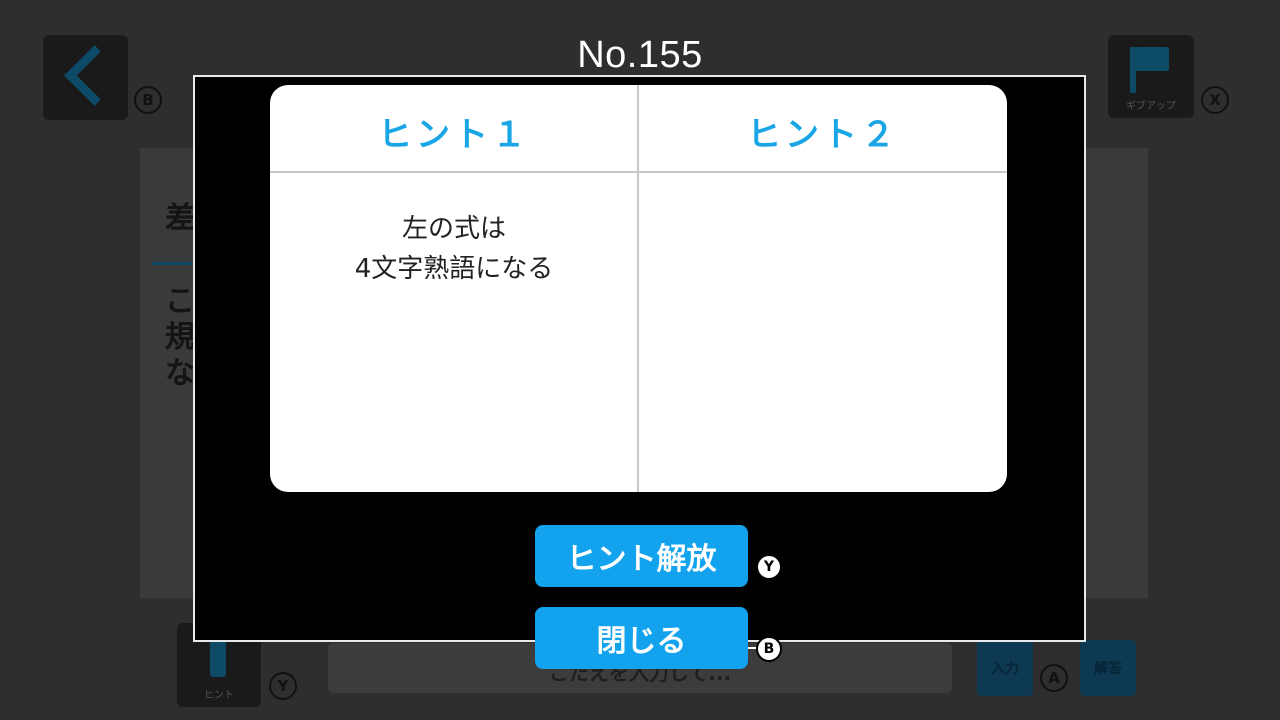  I want to click on hint-1-title: ヒント１, so click(454, 135).